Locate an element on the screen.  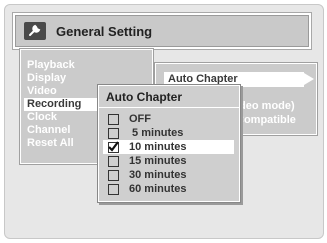
option-item: OFF is located at coordinates (168, 119).